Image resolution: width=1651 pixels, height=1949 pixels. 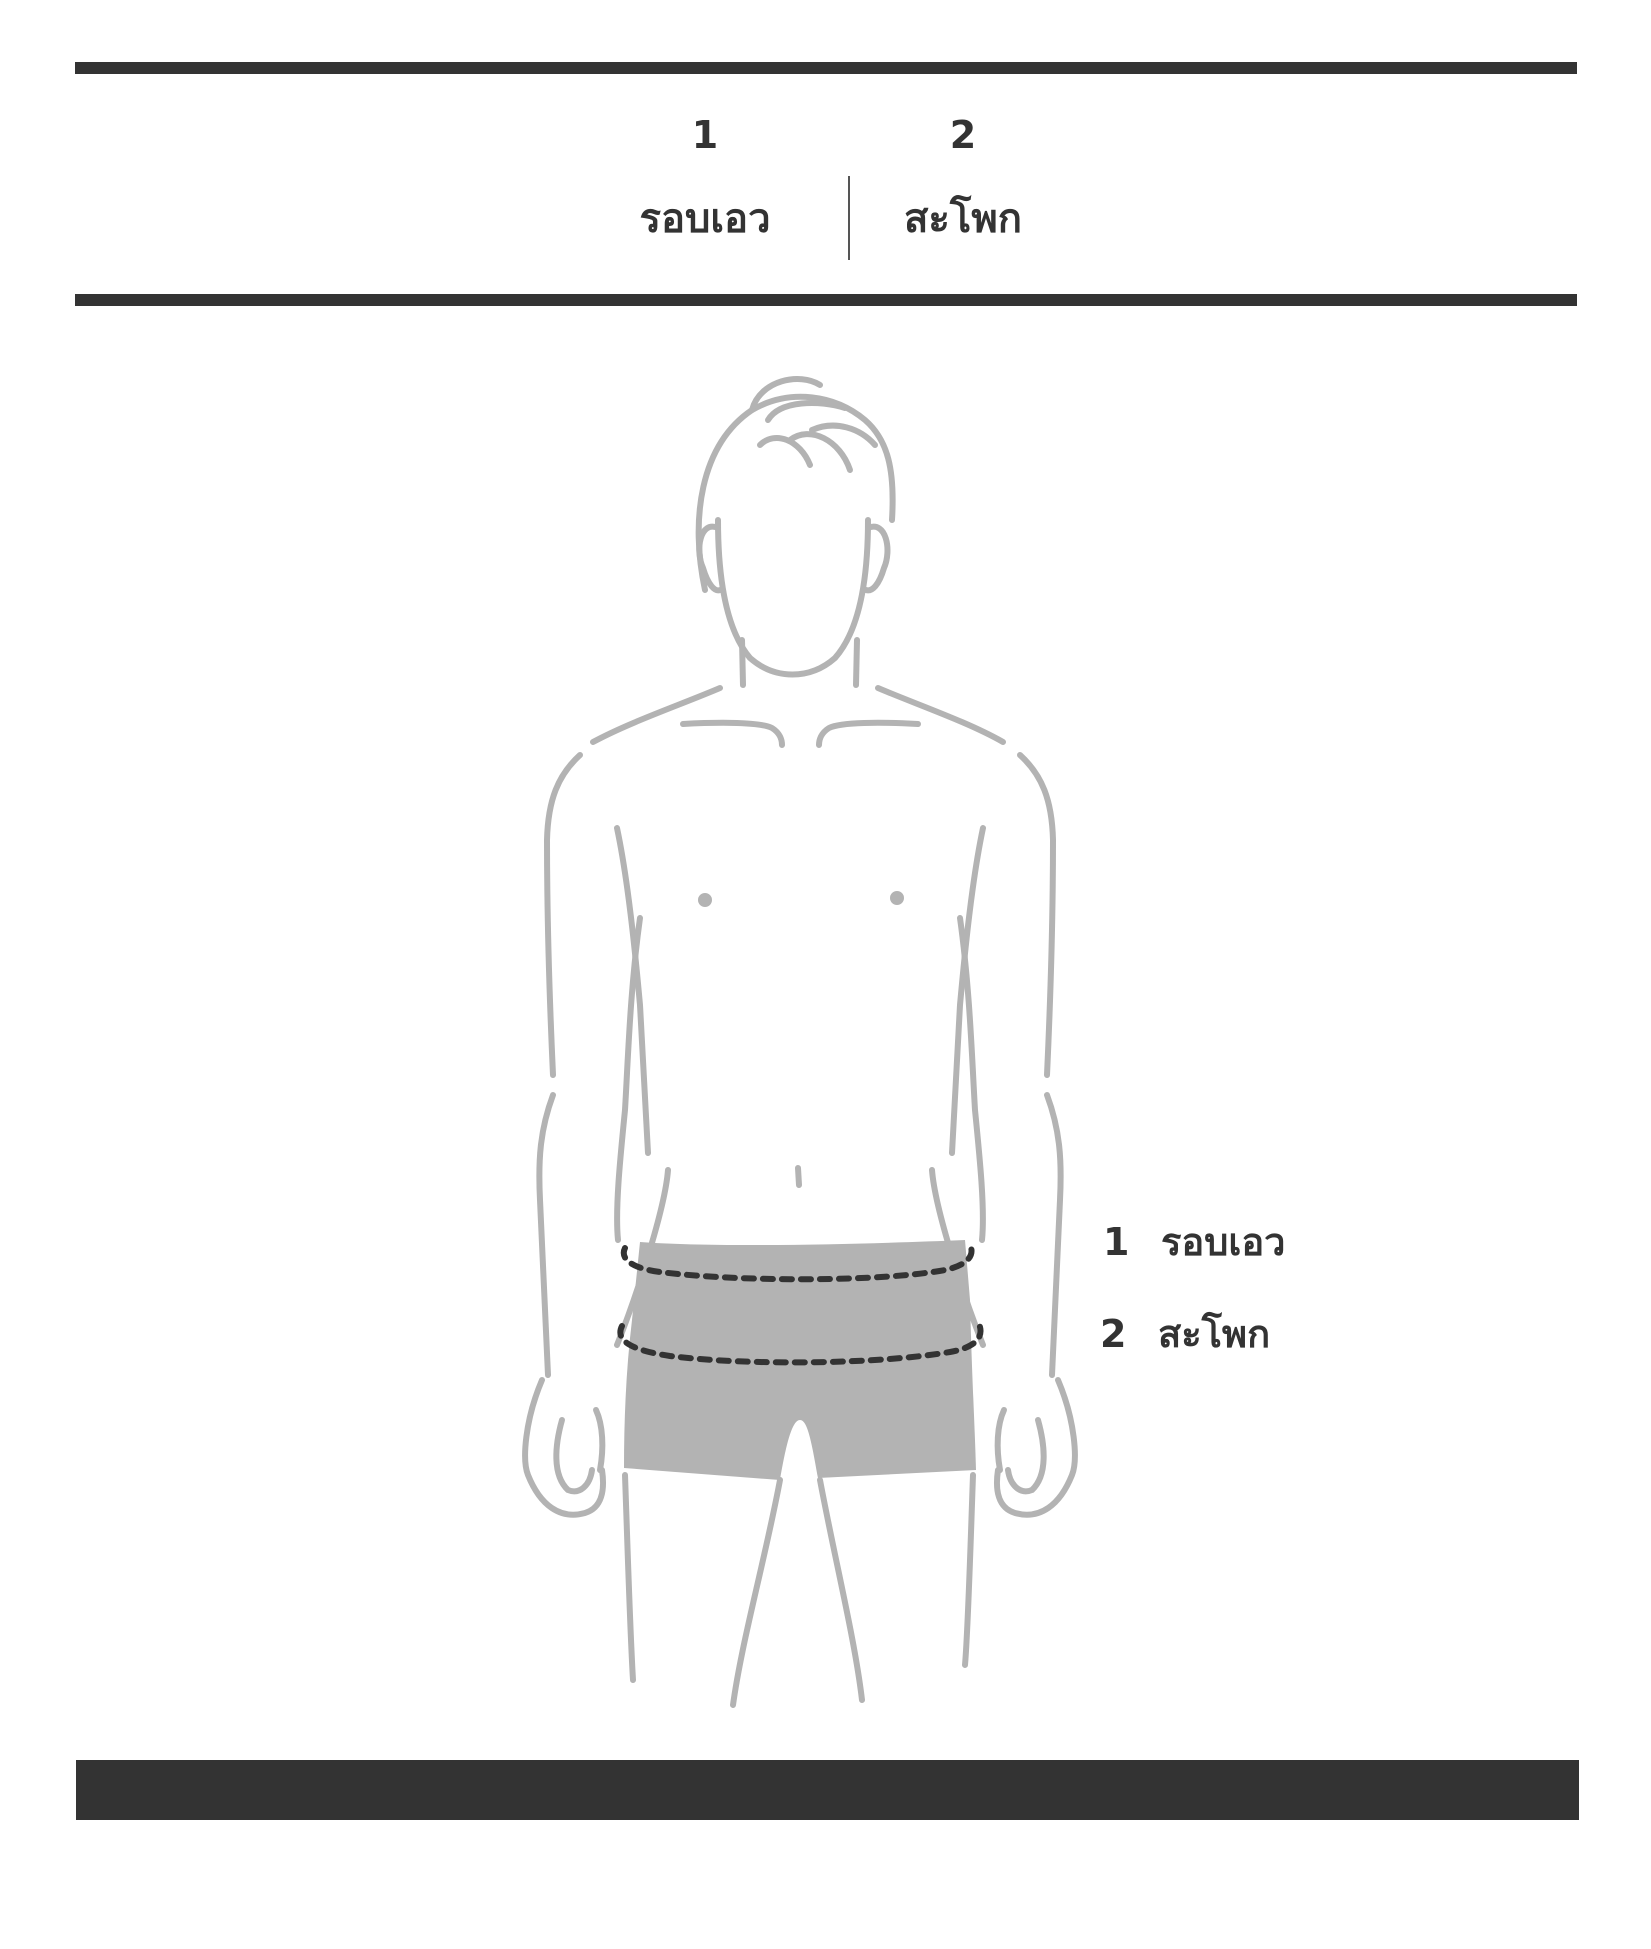 What do you see at coordinates (599, 1440) in the screenshot?
I see `hand-left-fingers` at bounding box center [599, 1440].